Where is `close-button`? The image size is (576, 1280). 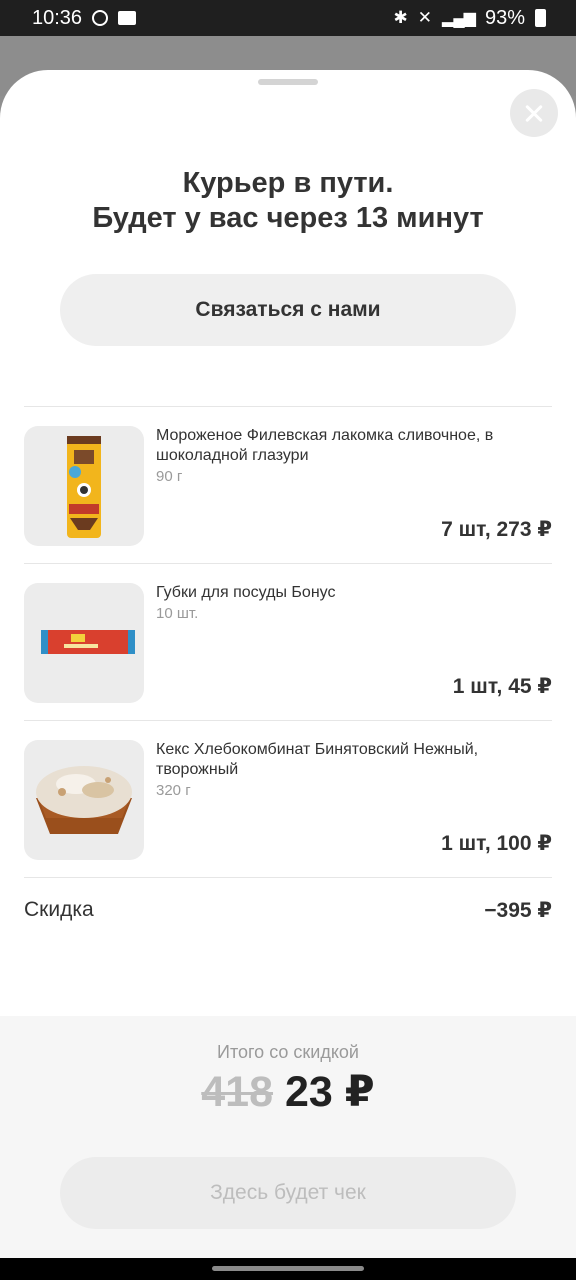
close-button is located at coordinates (534, 113).